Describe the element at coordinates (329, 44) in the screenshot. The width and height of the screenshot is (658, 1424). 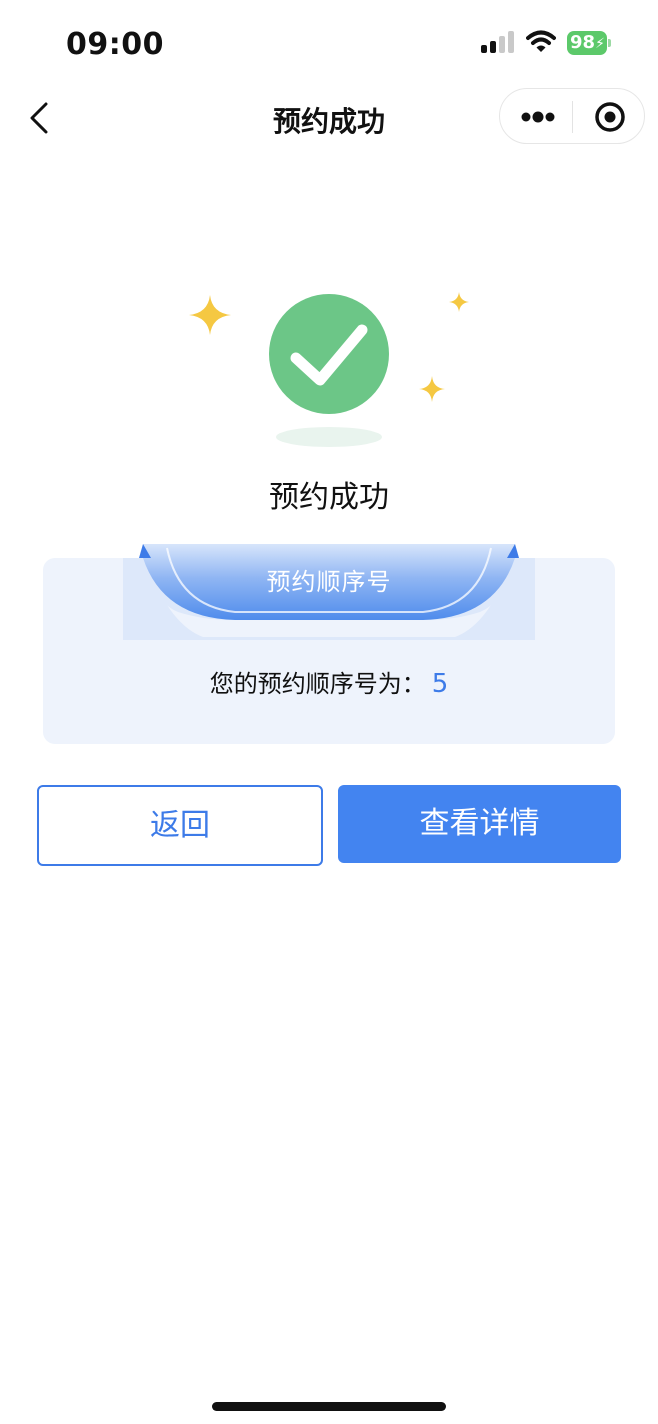
I see `status-bar: 09:00 98⚡` at that location.